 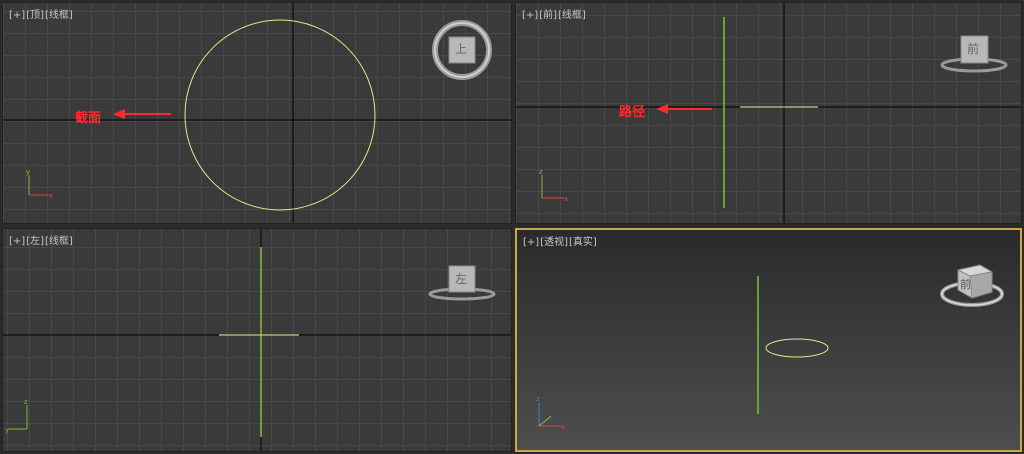 I want to click on view-name: [左], so click(x=35, y=241).